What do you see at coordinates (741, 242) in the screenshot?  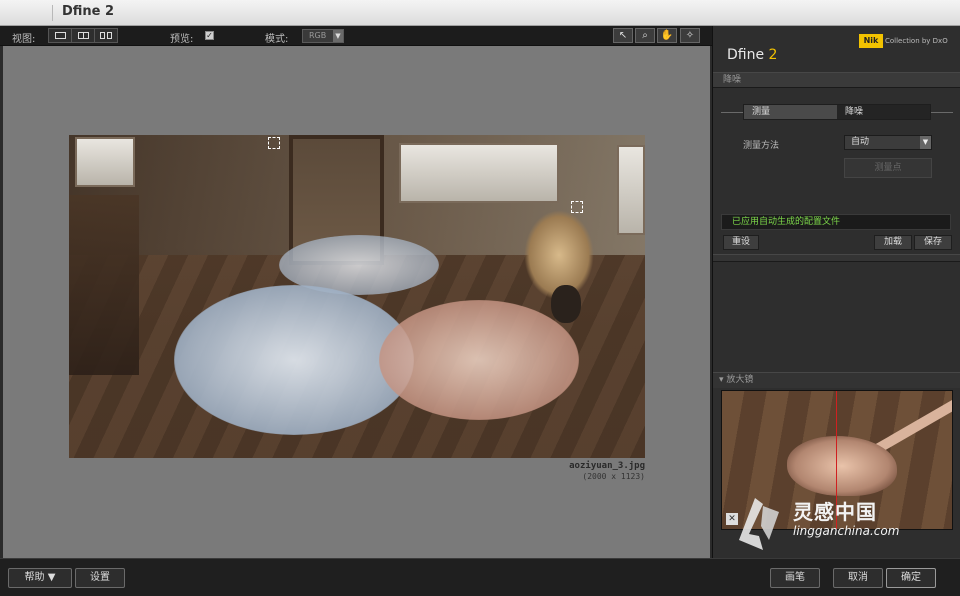 I see `reset-button: 重设` at bounding box center [741, 242].